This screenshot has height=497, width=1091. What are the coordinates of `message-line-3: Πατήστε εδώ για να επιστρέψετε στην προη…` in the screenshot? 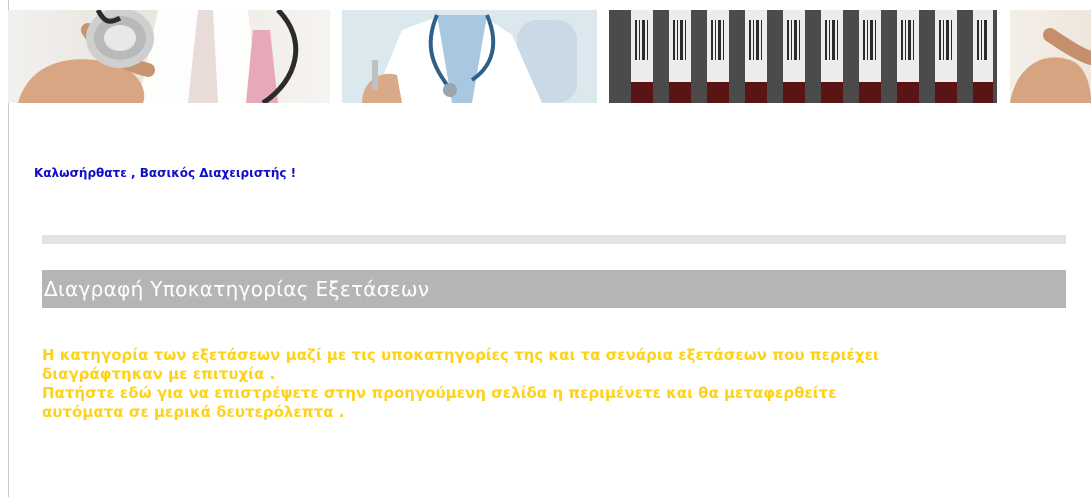 It's located at (547, 393).